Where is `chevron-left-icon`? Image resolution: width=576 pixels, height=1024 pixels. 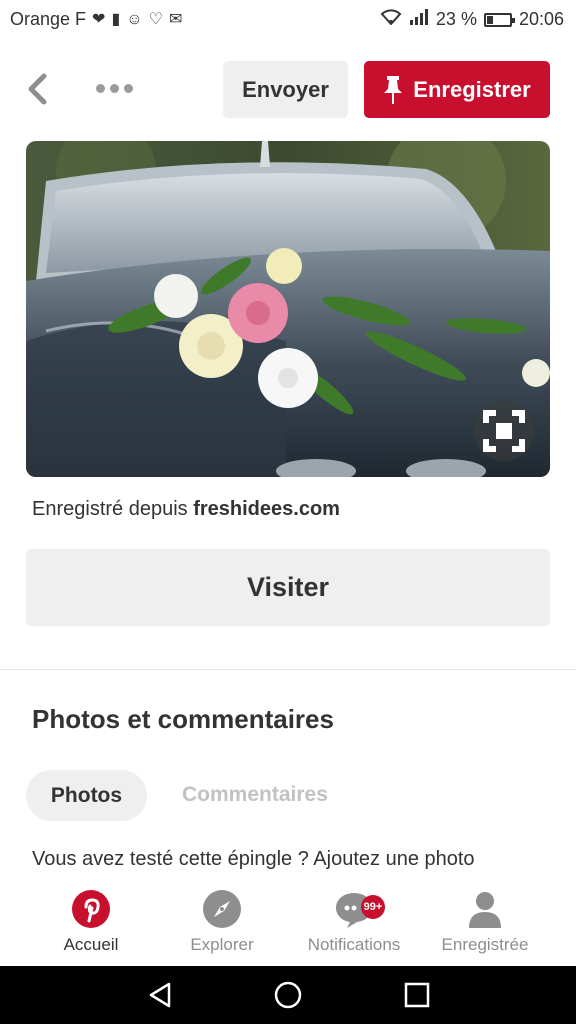 chevron-left-icon is located at coordinates (37, 89).